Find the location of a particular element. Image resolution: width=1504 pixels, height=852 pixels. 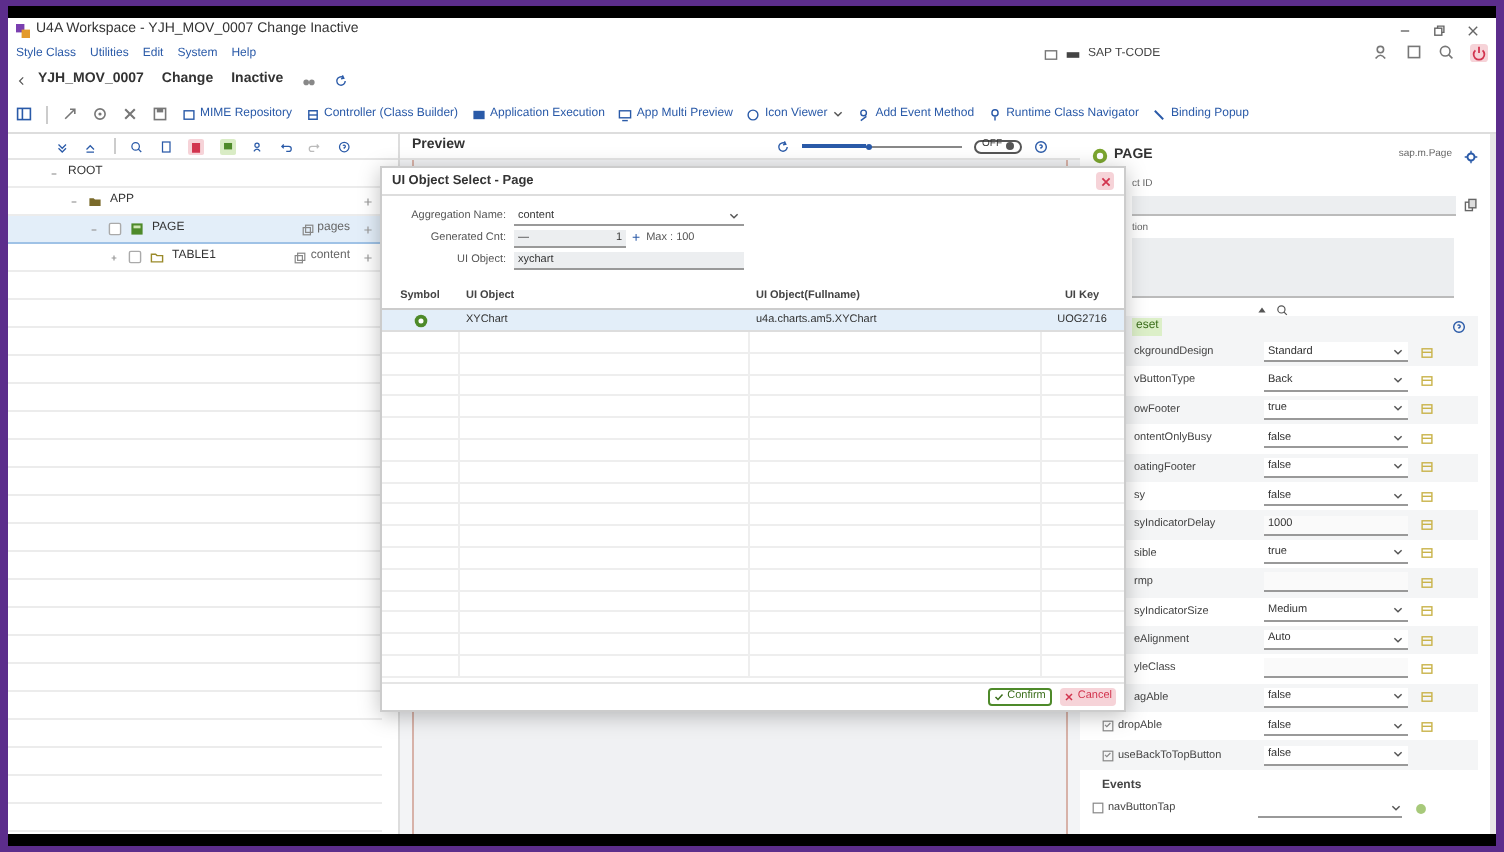

expand-icon is located at coordinates (114, 257).